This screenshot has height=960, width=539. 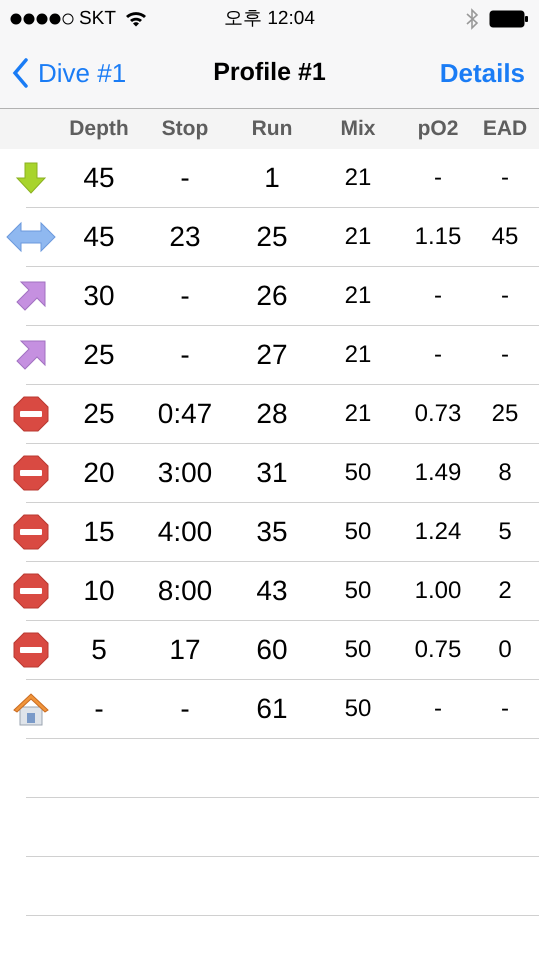 What do you see at coordinates (505, 591) in the screenshot?
I see `table-cell-text: 2` at bounding box center [505, 591].